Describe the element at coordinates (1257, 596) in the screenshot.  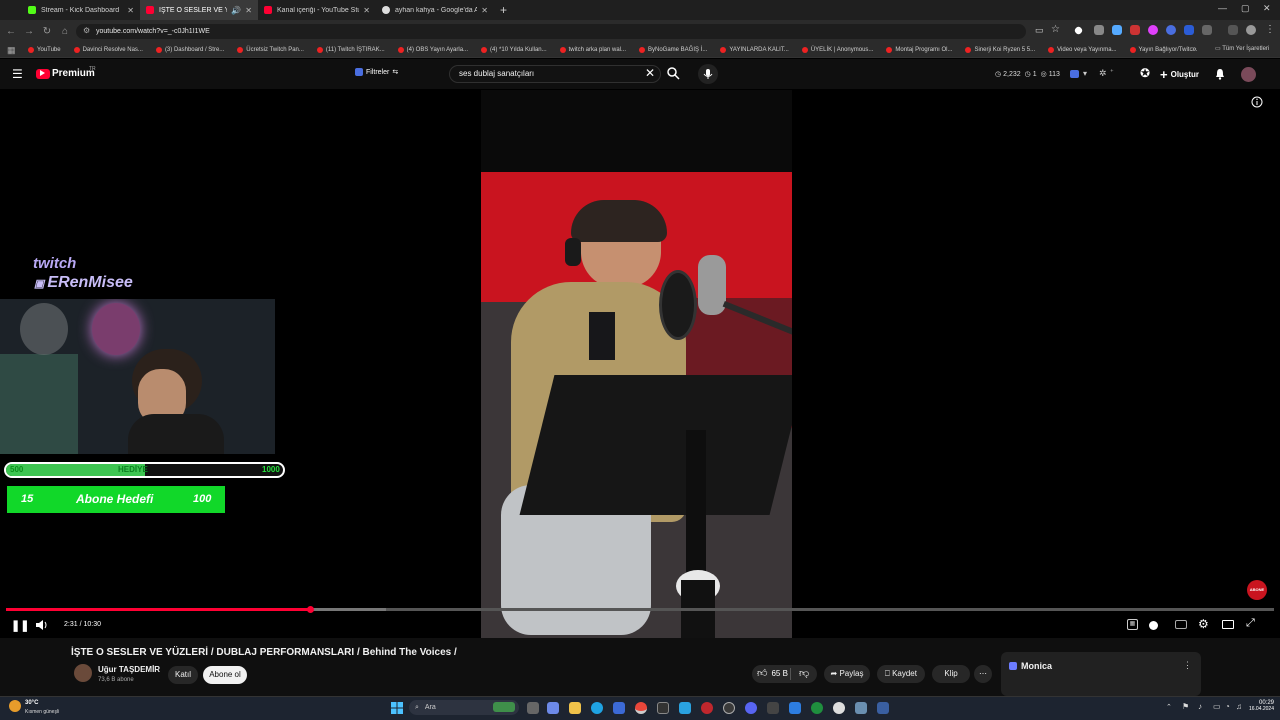
I see `subscribe-watermark: ABONE OL` at that location.